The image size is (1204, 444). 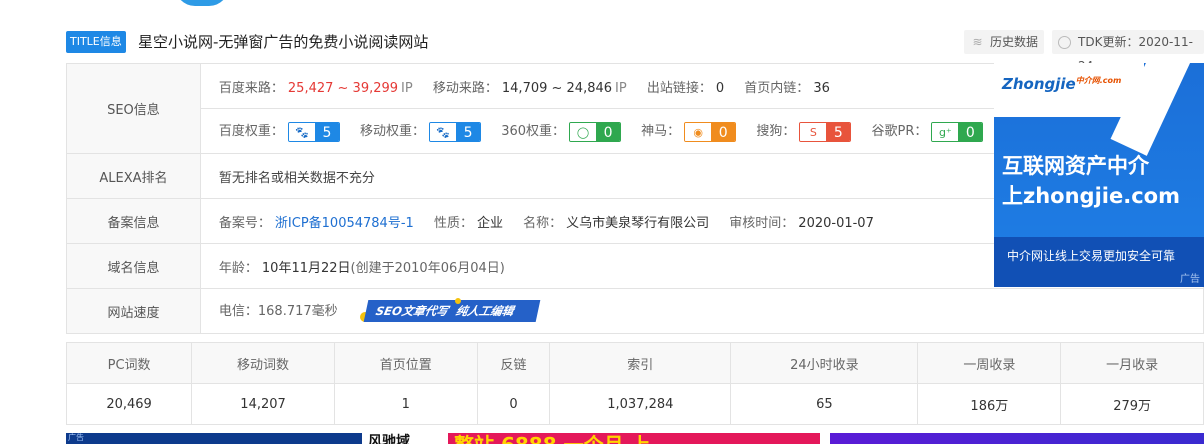 What do you see at coordinates (405, 404) in the screenshot?
I see `homepage-position-value: 1` at bounding box center [405, 404].